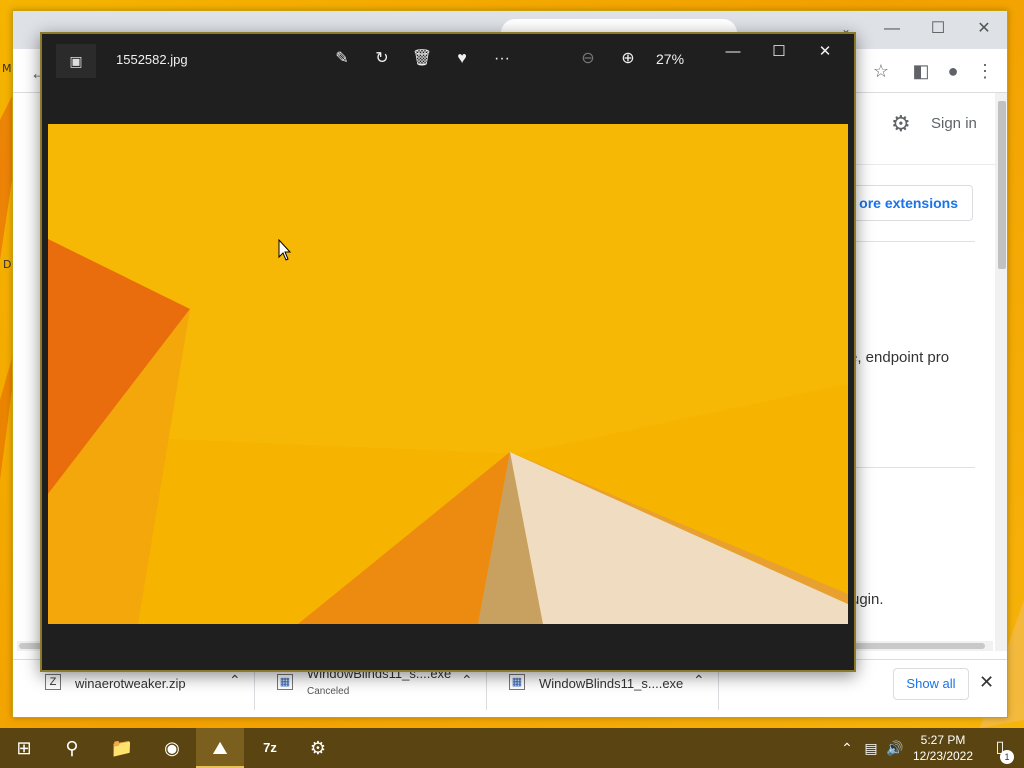 The height and width of the screenshot is (768, 1024). Describe the element at coordinates (628, 59) in the screenshot. I see `zoom-in-icon: ⊕` at that location.